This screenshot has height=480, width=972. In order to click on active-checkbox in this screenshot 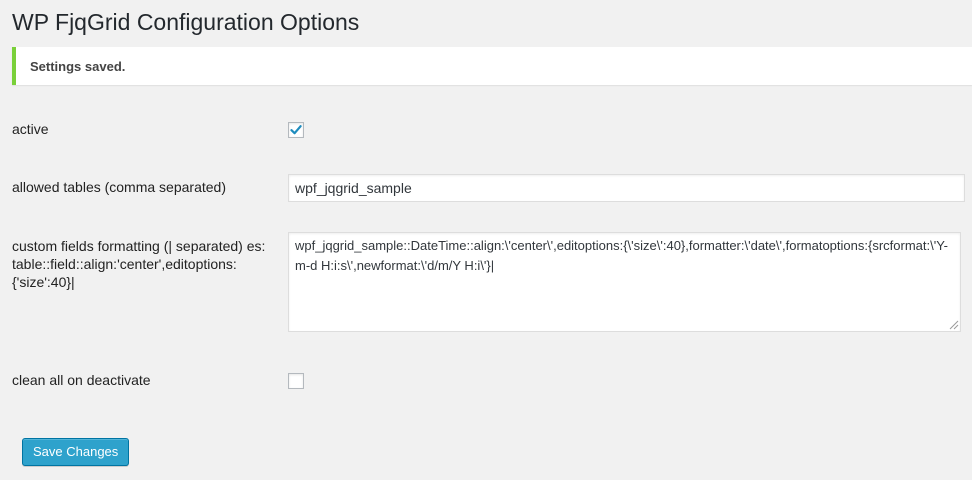, I will do `click(296, 130)`.